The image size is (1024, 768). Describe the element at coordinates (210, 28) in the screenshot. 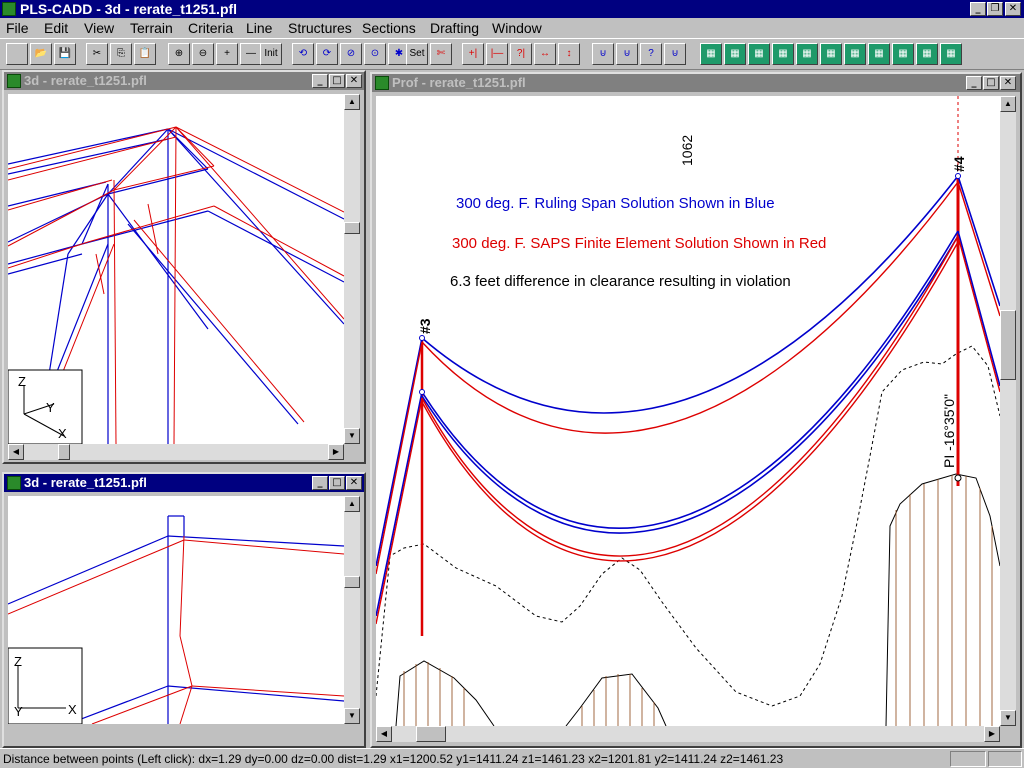

I see `menu-criteria: Criteria` at that location.